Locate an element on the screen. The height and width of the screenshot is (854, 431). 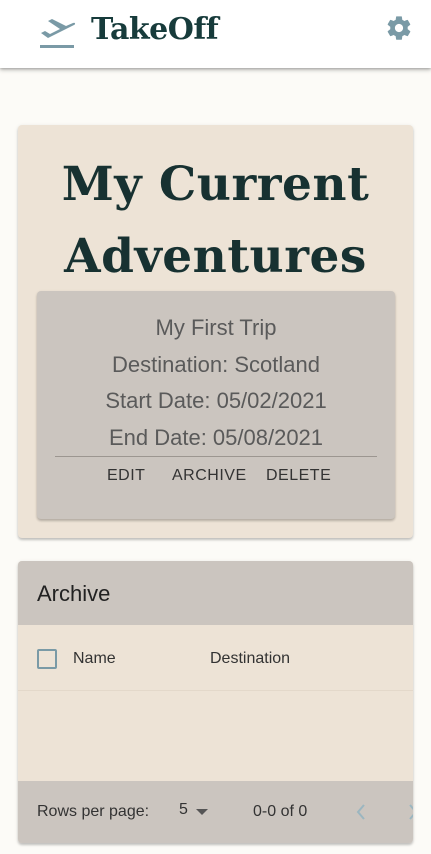
brand-title: TakeOff is located at coordinates (155, 29).